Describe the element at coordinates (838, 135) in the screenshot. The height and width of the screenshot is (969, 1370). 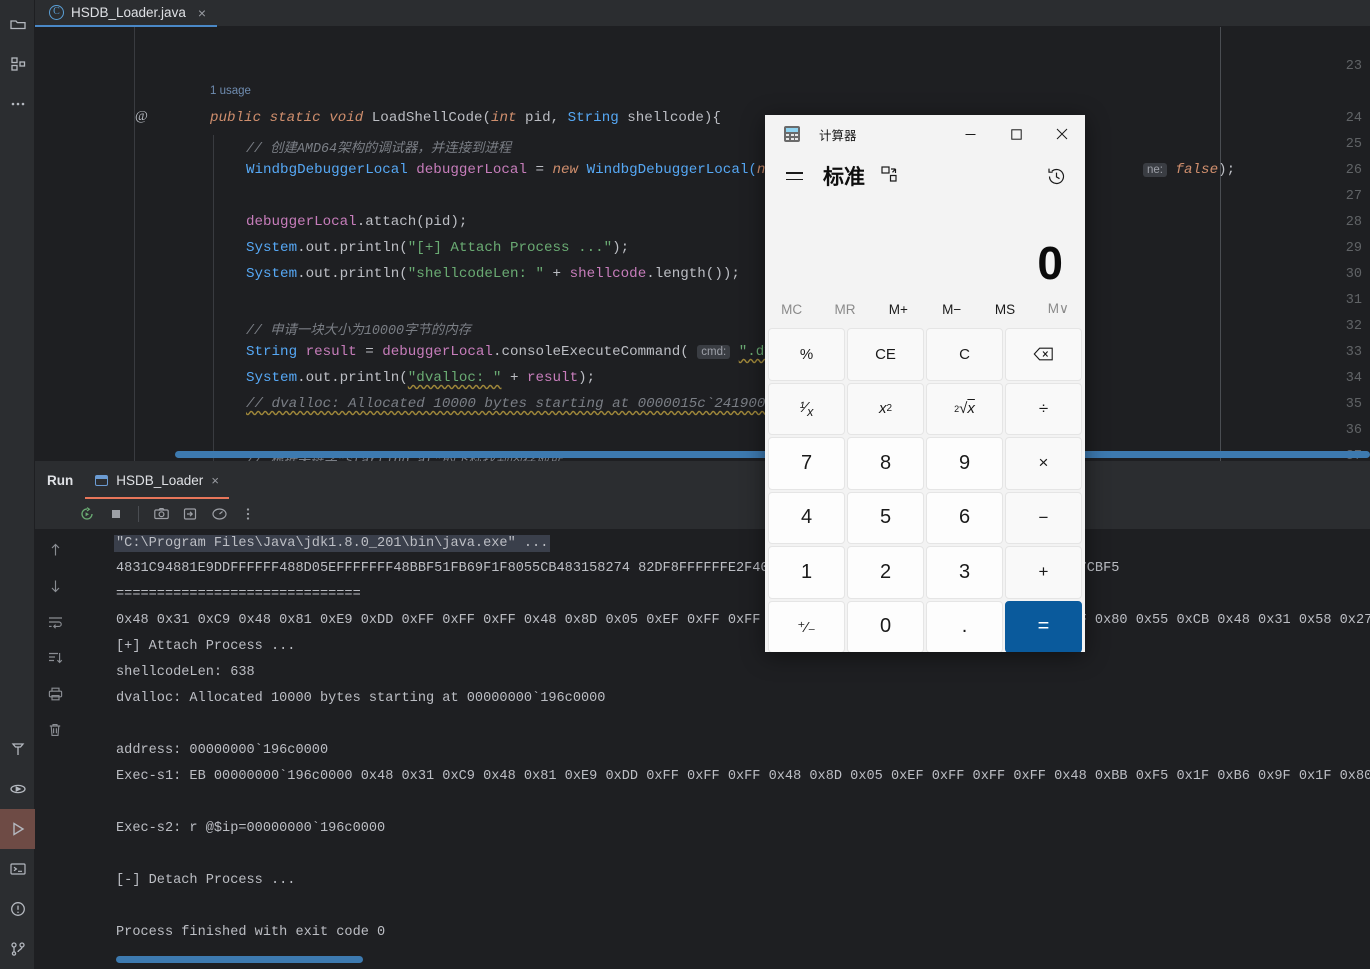
I see `calculator-window-title: 计算器` at that location.